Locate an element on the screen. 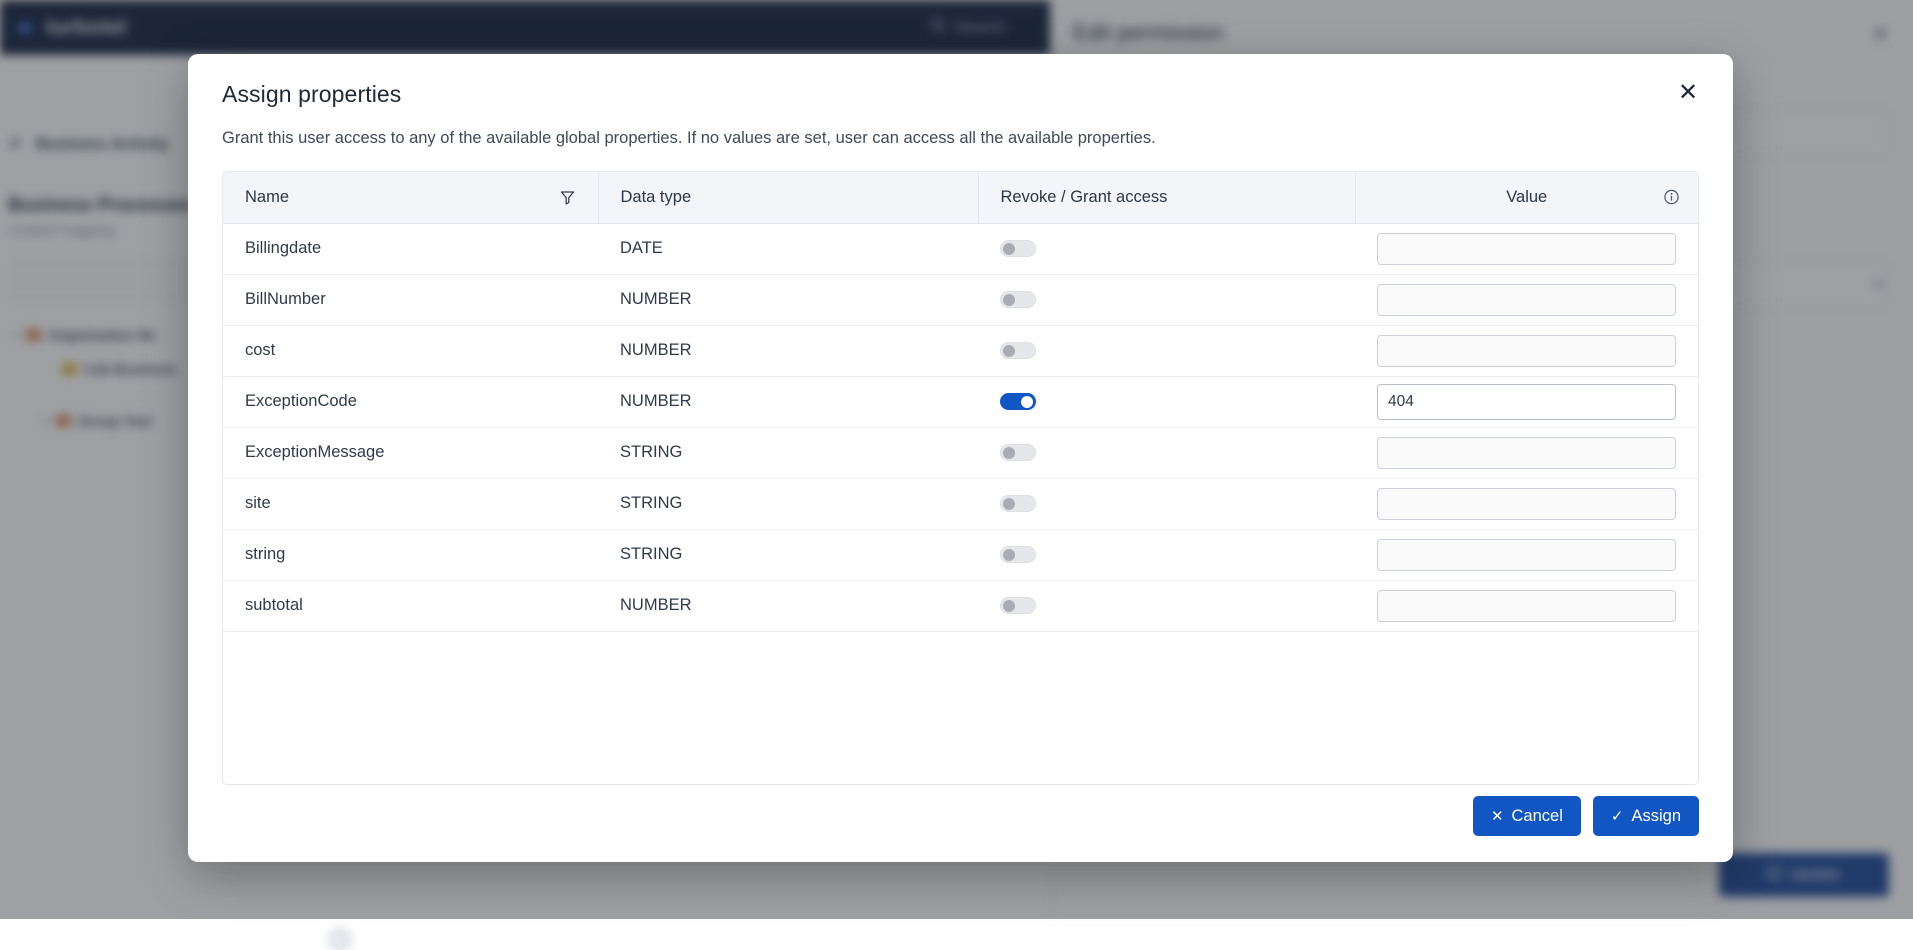 The height and width of the screenshot is (950, 1913). cell-property-name: ExceptionMessage is located at coordinates (410, 452).